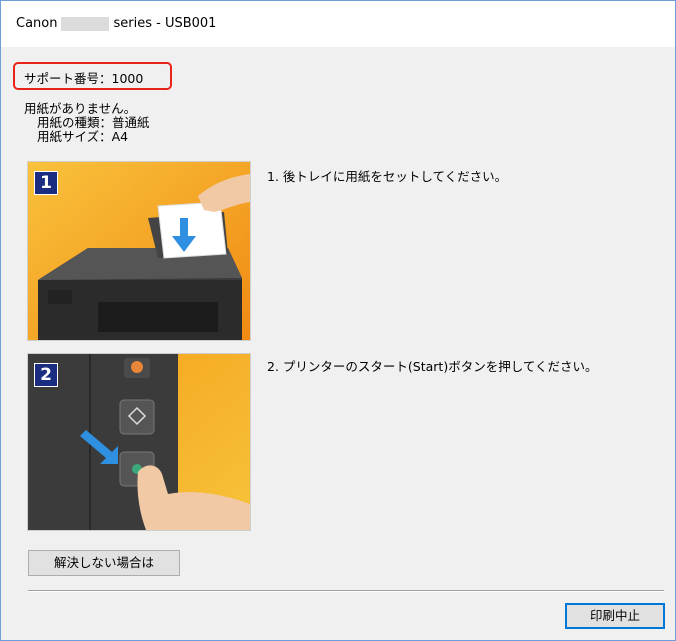 This screenshot has width=676, height=641. Describe the element at coordinates (346, 591) in the screenshot. I see `divider` at that location.